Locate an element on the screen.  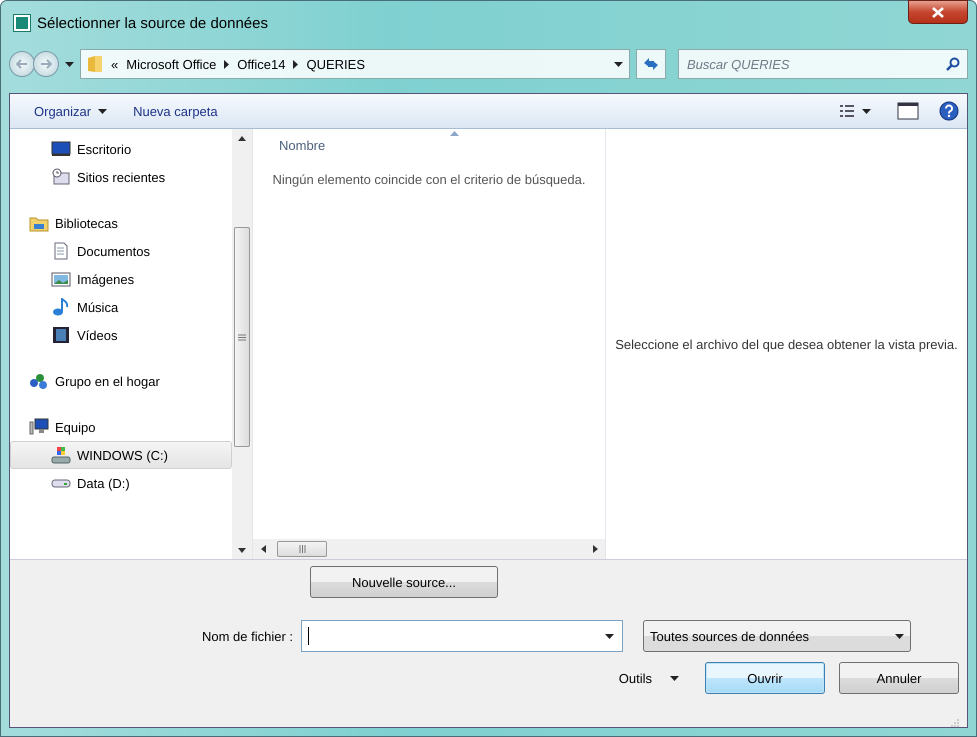
nav-item: Data (D:) is located at coordinates (121, 483).